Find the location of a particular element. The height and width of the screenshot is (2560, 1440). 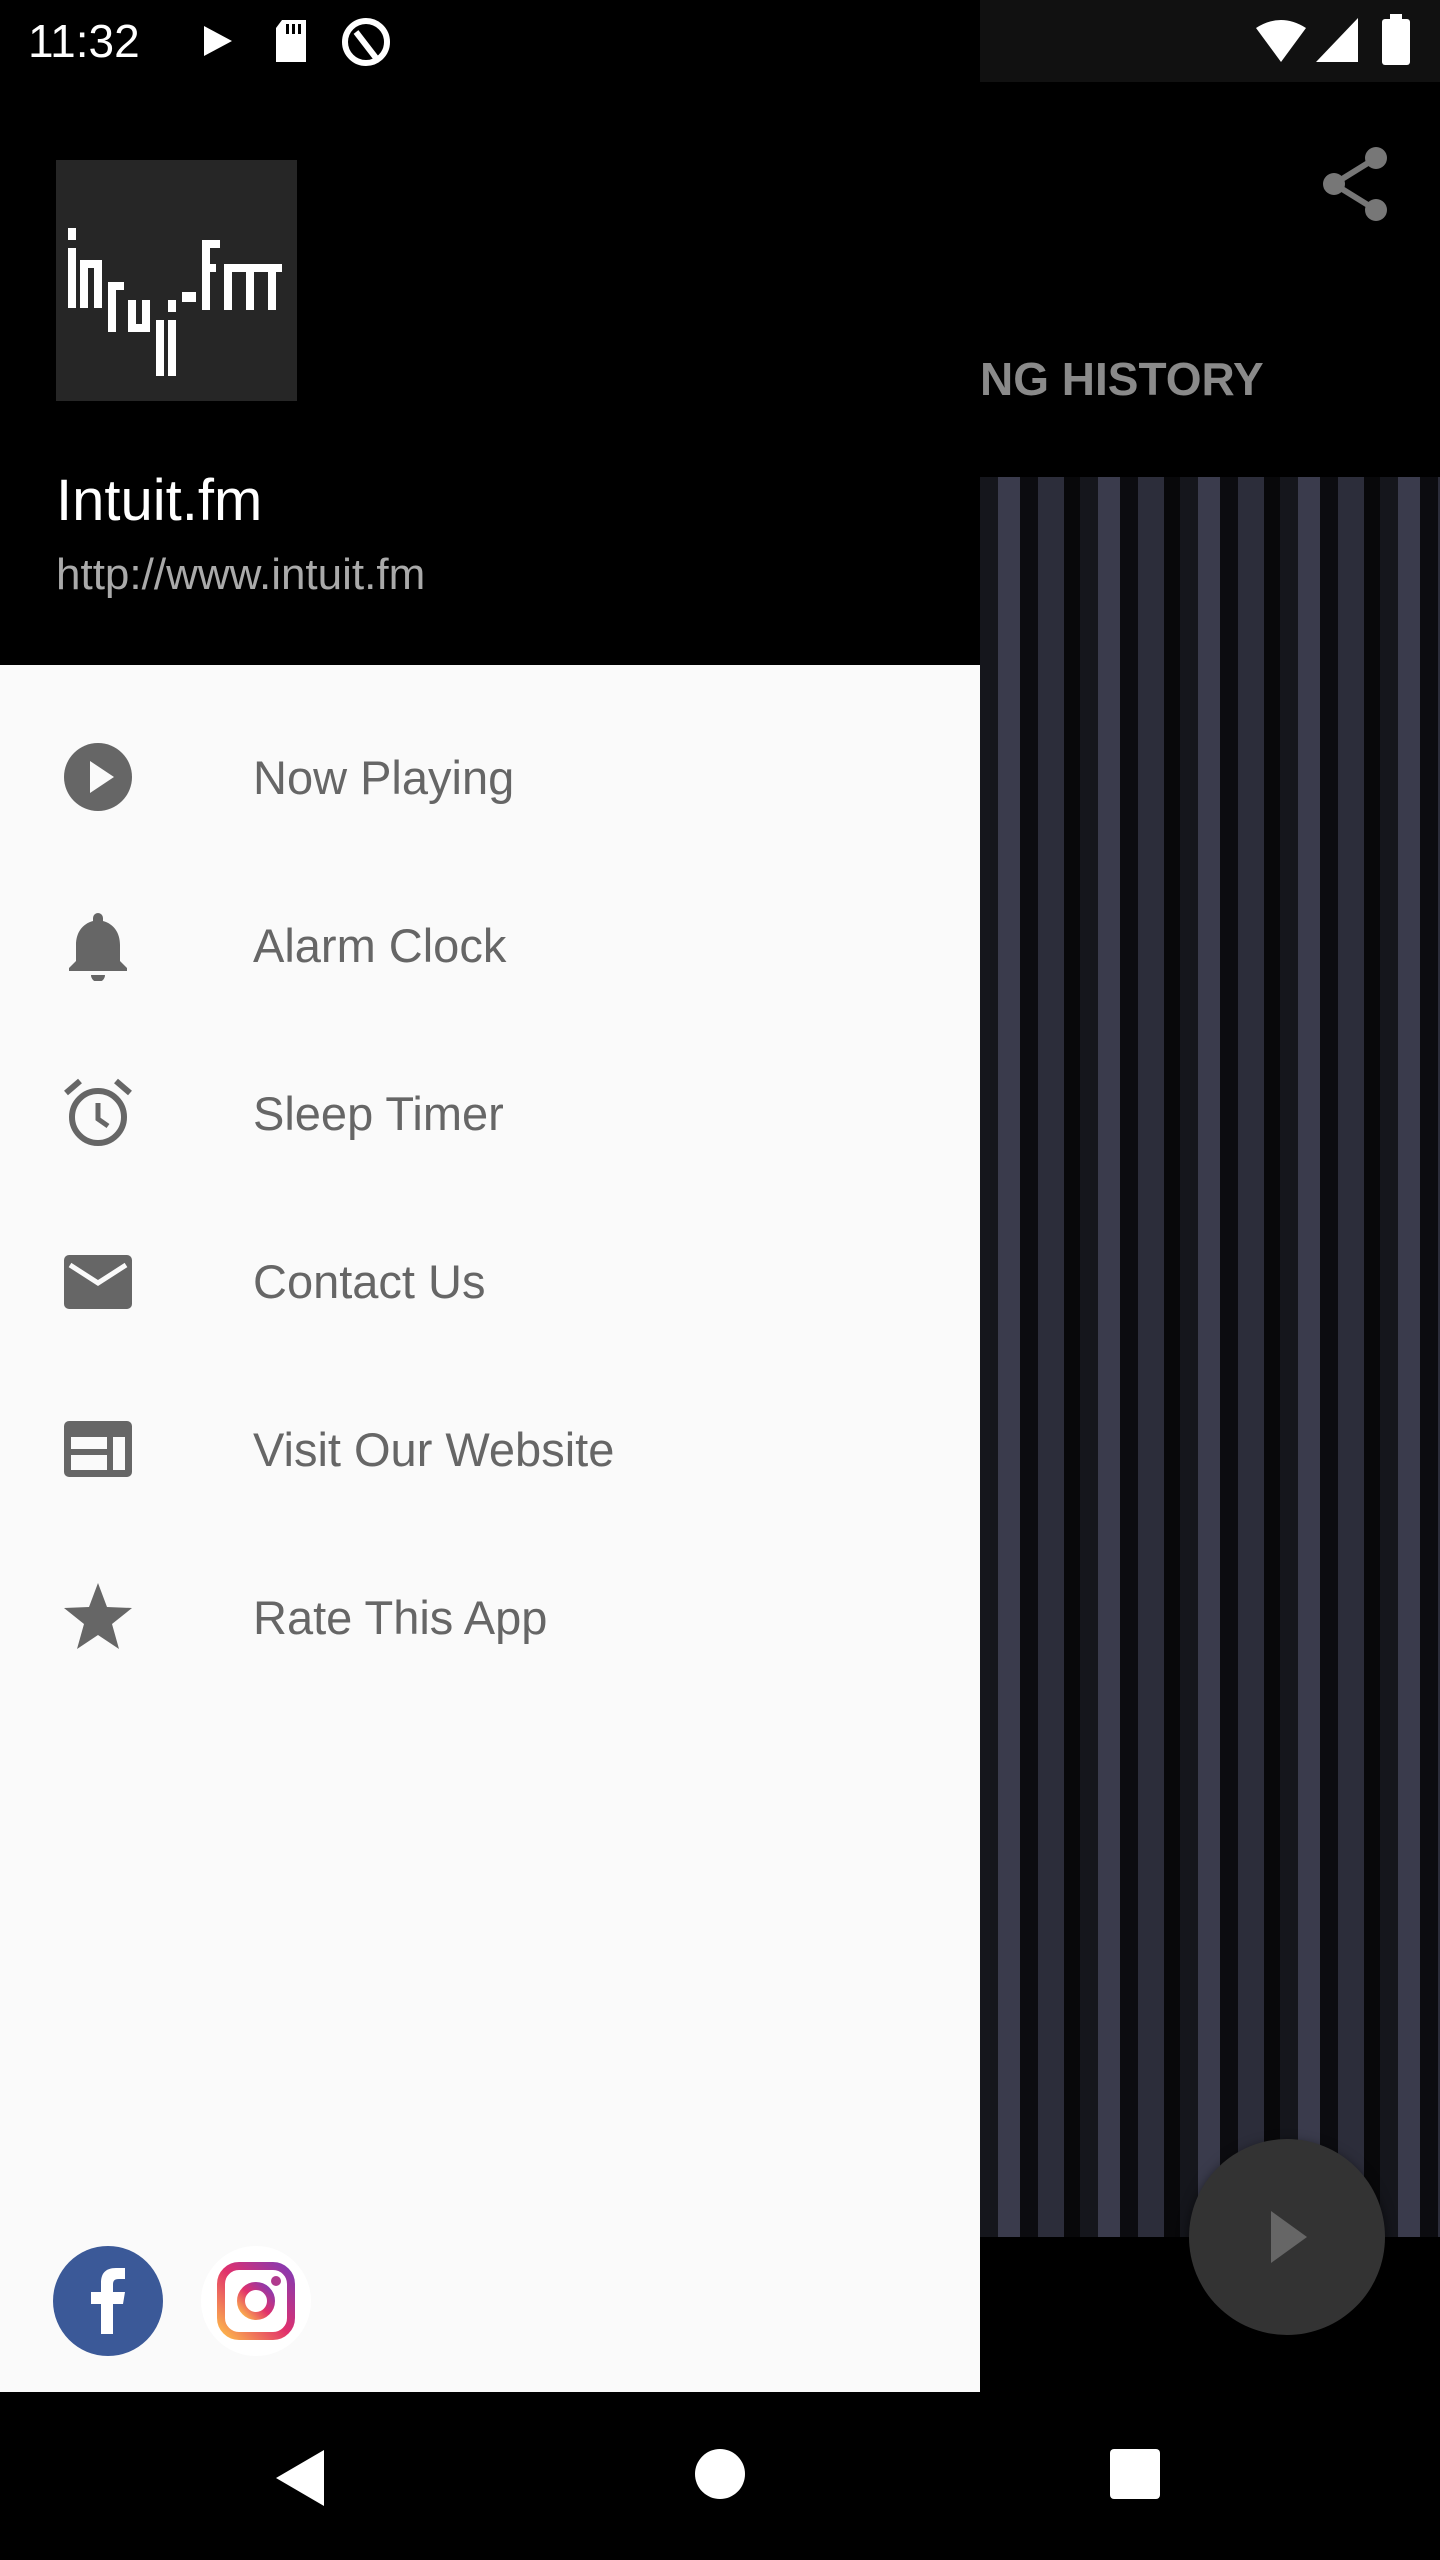

signal-icon is located at coordinates (1337, 40).